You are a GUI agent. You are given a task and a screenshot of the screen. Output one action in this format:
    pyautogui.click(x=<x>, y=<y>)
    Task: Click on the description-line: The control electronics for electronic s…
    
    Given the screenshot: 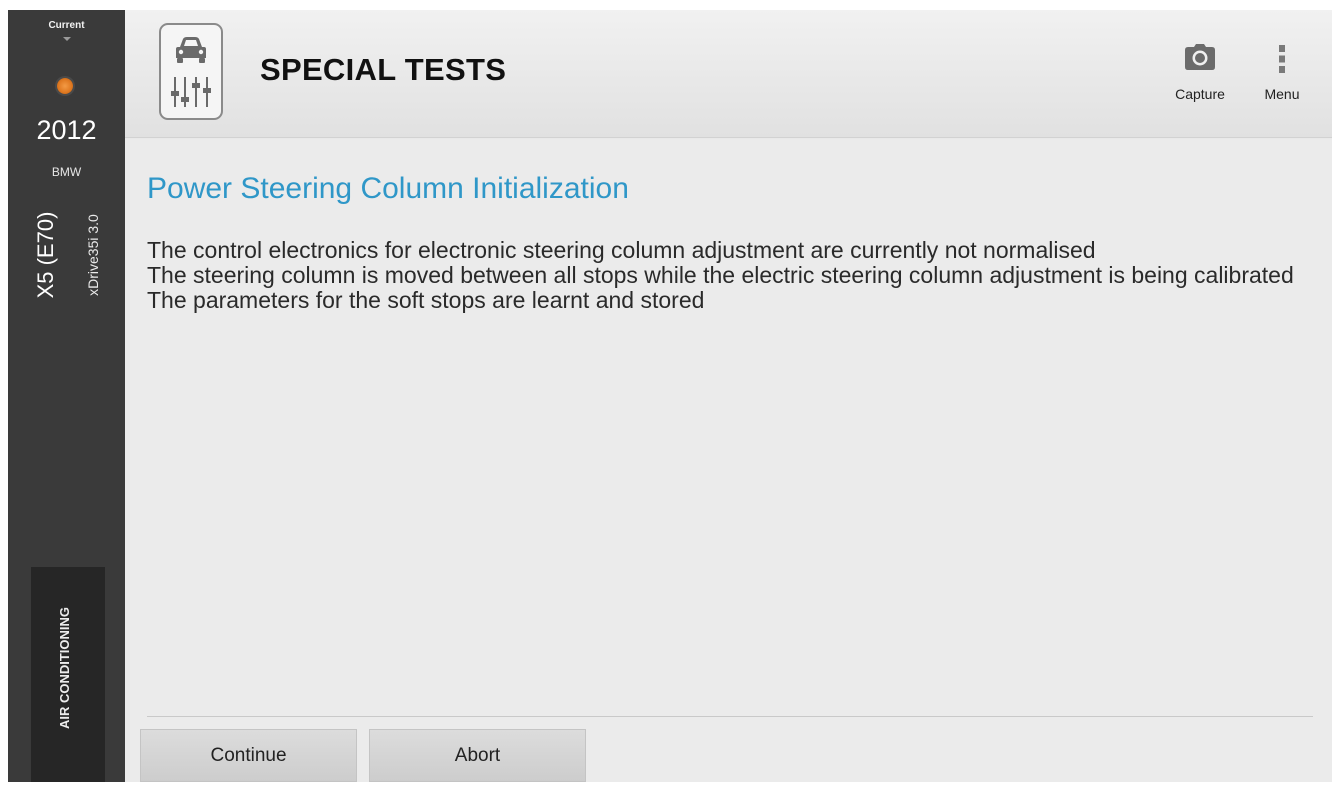 What is the action you would take?
    pyautogui.click(x=621, y=250)
    